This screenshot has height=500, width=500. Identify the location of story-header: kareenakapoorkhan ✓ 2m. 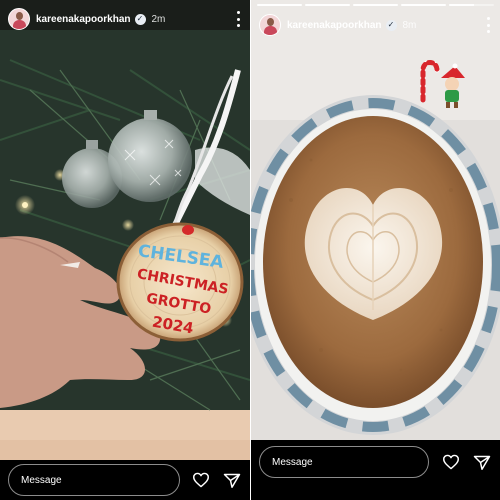
(125, 19).